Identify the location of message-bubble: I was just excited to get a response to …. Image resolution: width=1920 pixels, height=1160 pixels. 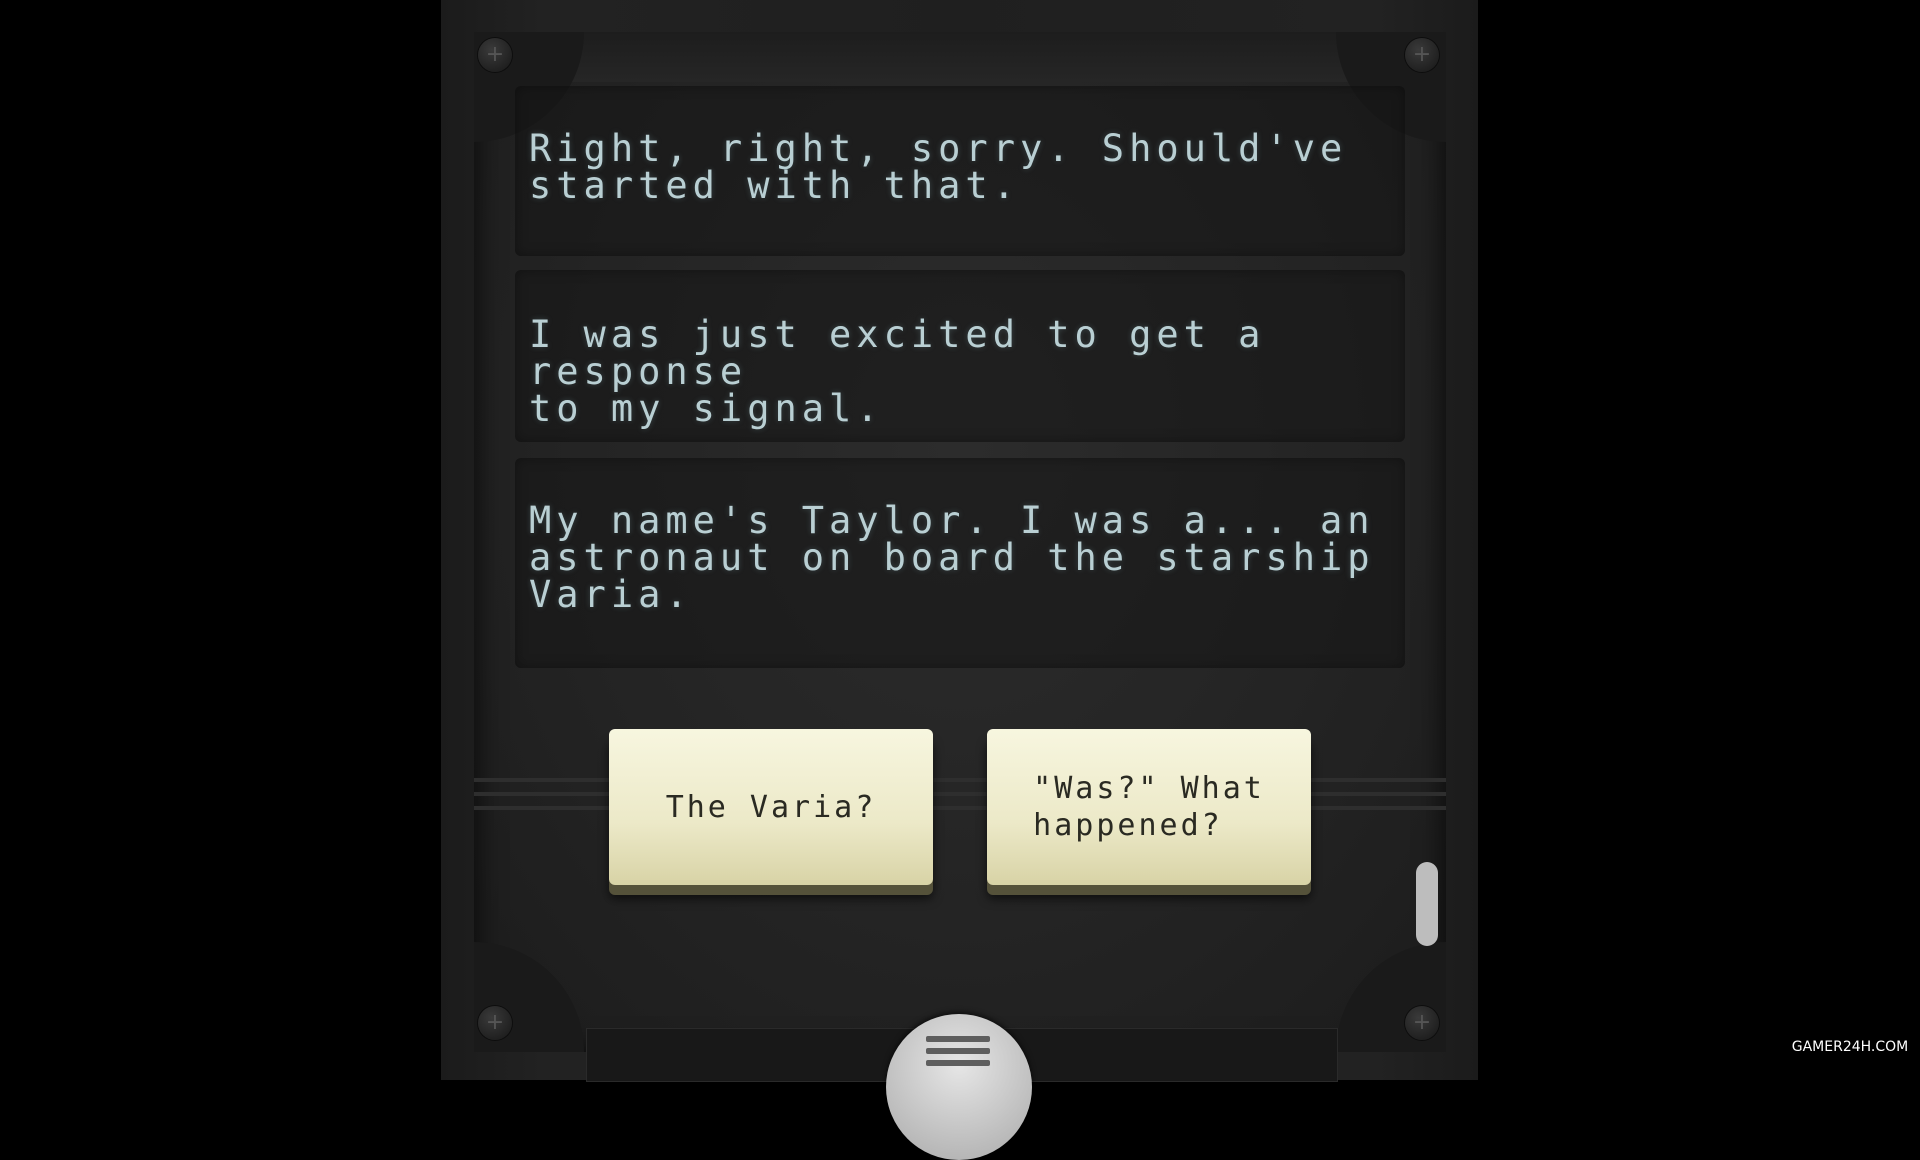
(960, 356).